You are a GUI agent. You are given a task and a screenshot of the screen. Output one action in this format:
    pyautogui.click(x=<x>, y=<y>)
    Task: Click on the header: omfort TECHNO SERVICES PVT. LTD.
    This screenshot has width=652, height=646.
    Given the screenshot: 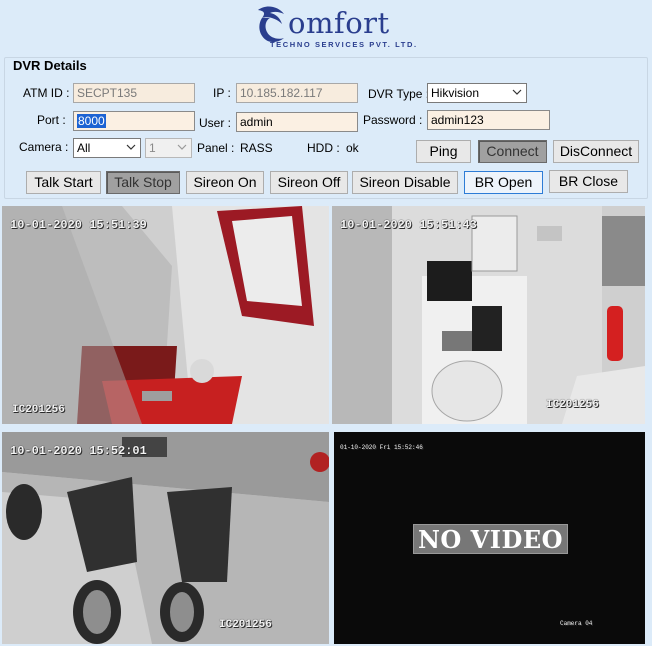 What is the action you would take?
    pyautogui.click(x=326, y=28)
    